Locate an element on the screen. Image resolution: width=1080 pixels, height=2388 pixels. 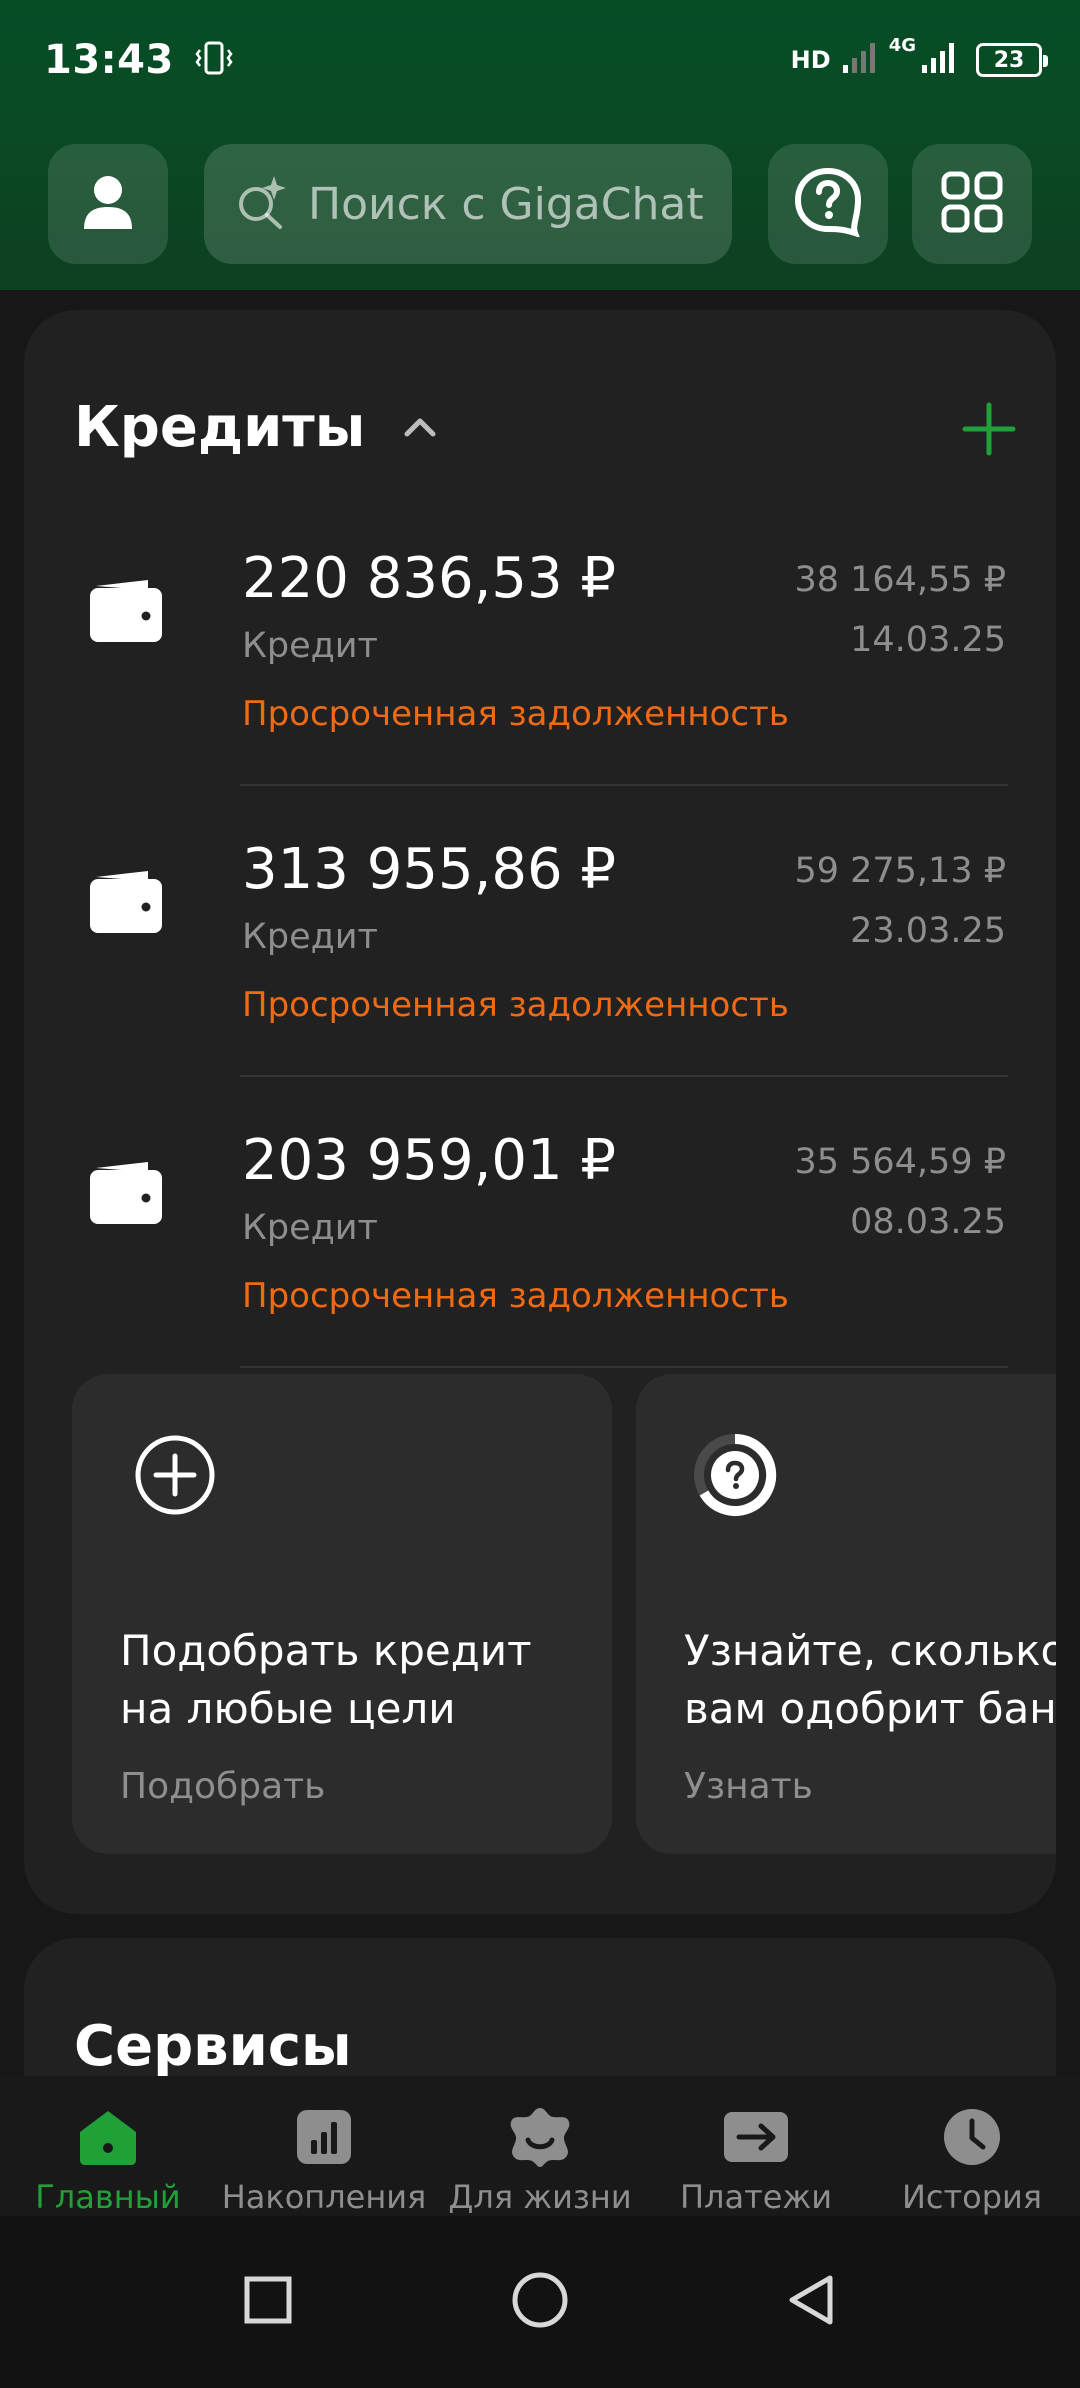
ai-search-icon is located at coordinates (262, 204).